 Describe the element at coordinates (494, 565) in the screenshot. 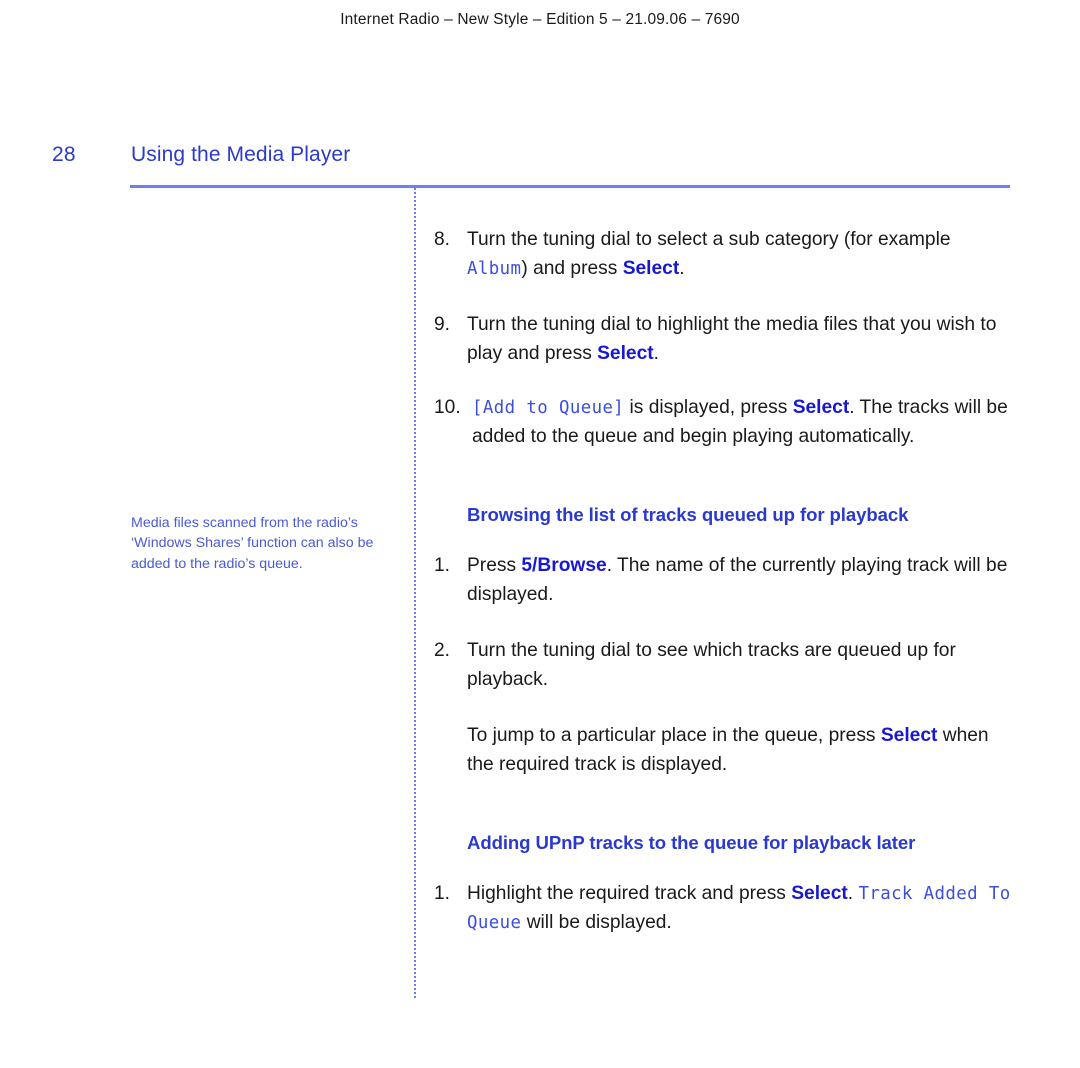

I see `browse-1-text-before: Press` at that location.